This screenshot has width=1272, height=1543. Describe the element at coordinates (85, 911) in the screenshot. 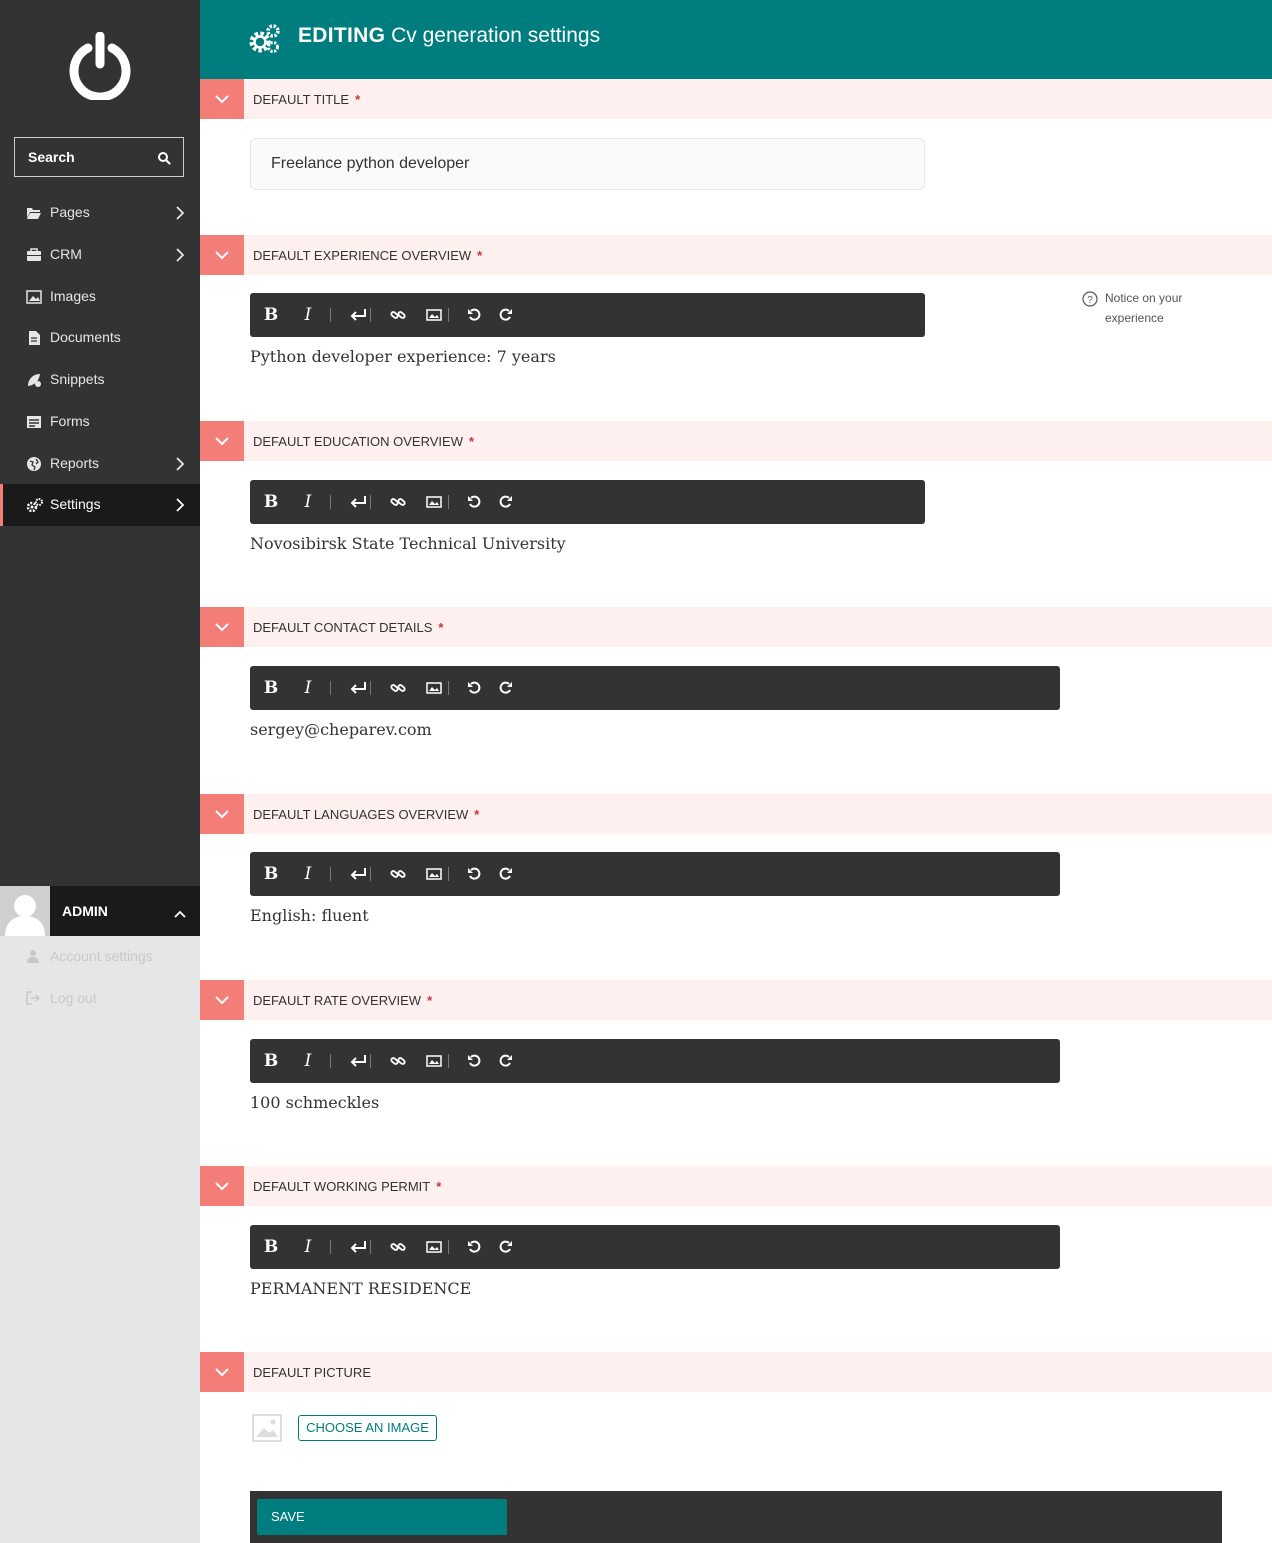

I see `username: ADMIN` at that location.